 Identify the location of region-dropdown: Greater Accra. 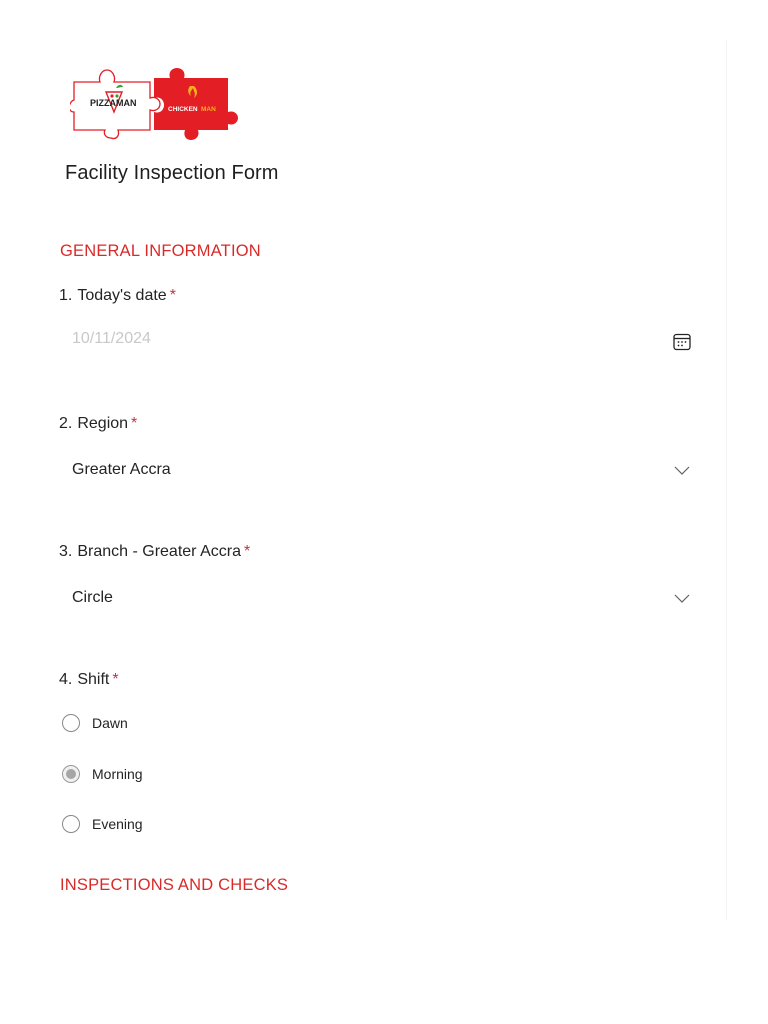
(384, 470).